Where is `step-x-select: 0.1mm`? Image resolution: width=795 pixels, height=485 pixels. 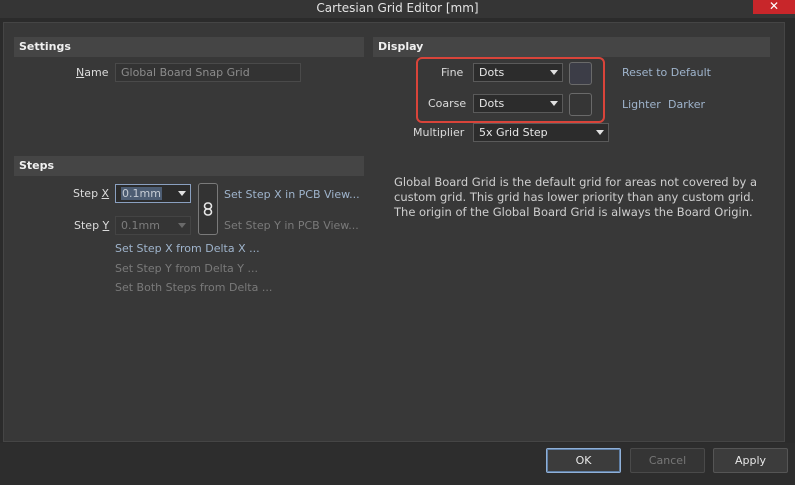 step-x-select: 0.1mm is located at coordinates (153, 193).